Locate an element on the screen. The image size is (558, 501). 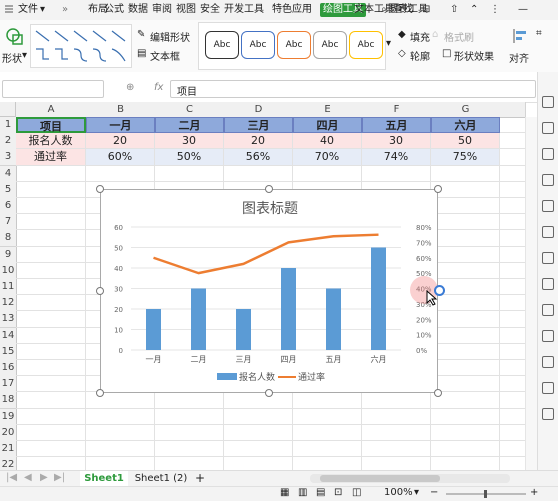
row-header: 5 is located at coordinates (8, 190).